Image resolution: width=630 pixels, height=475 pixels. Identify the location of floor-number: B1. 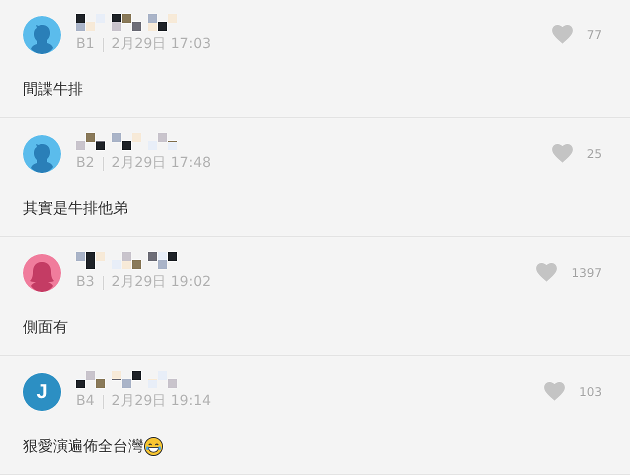
(85, 44).